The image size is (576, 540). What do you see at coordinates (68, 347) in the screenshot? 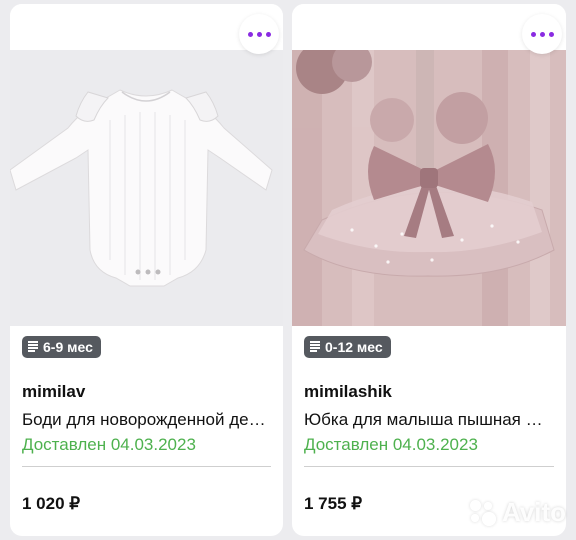
I see `age-badge-label: 6-9 мес` at bounding box center [68, 347].